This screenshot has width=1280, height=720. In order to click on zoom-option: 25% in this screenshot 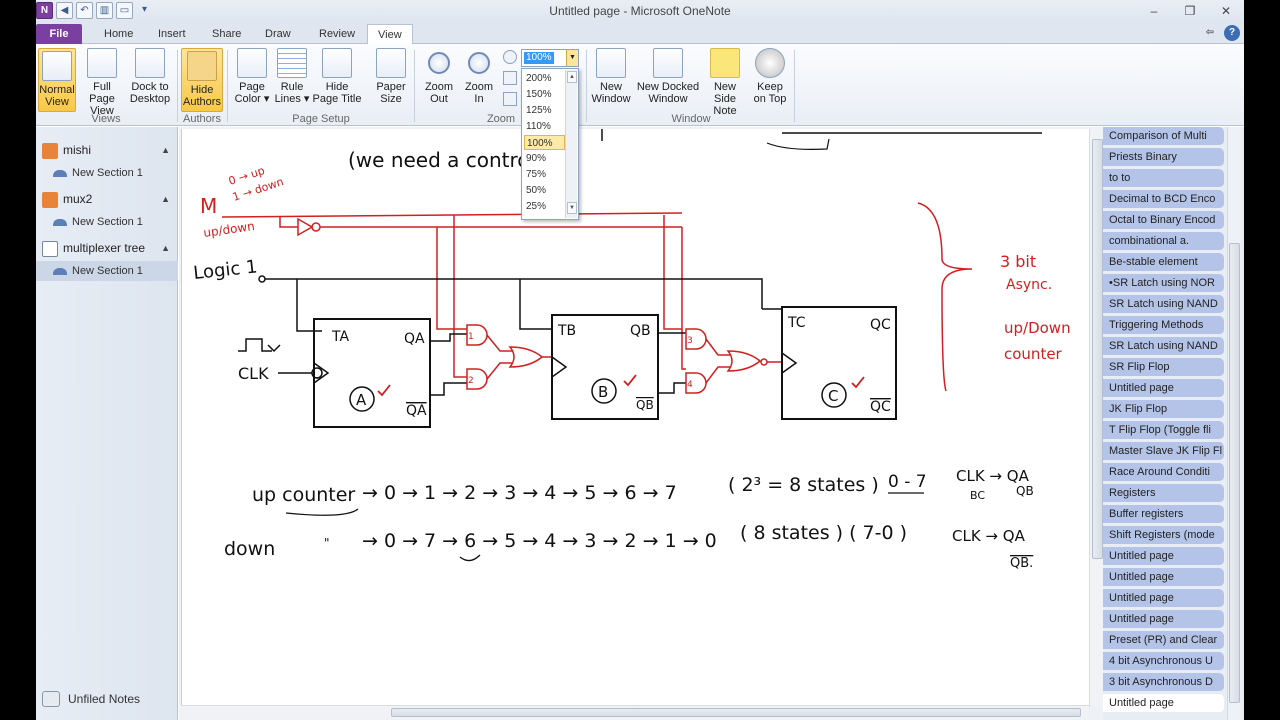, I will do `click(544, 206)`.